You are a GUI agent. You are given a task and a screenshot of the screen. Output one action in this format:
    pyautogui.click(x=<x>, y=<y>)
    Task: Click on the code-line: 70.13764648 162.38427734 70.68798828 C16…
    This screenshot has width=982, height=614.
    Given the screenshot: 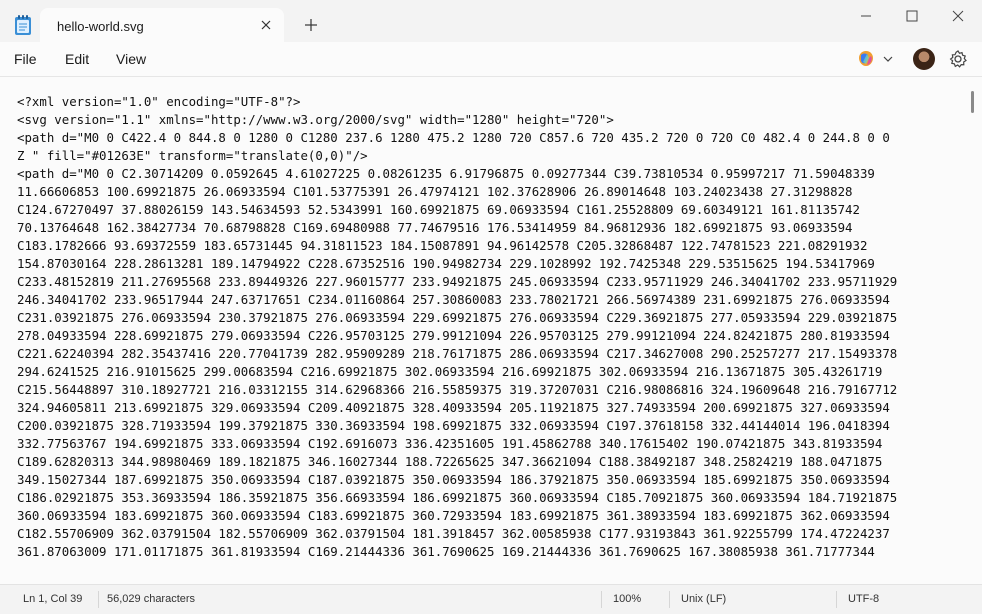 What is the action you would take?
    pyautogui.click(x=435, y=227)
    